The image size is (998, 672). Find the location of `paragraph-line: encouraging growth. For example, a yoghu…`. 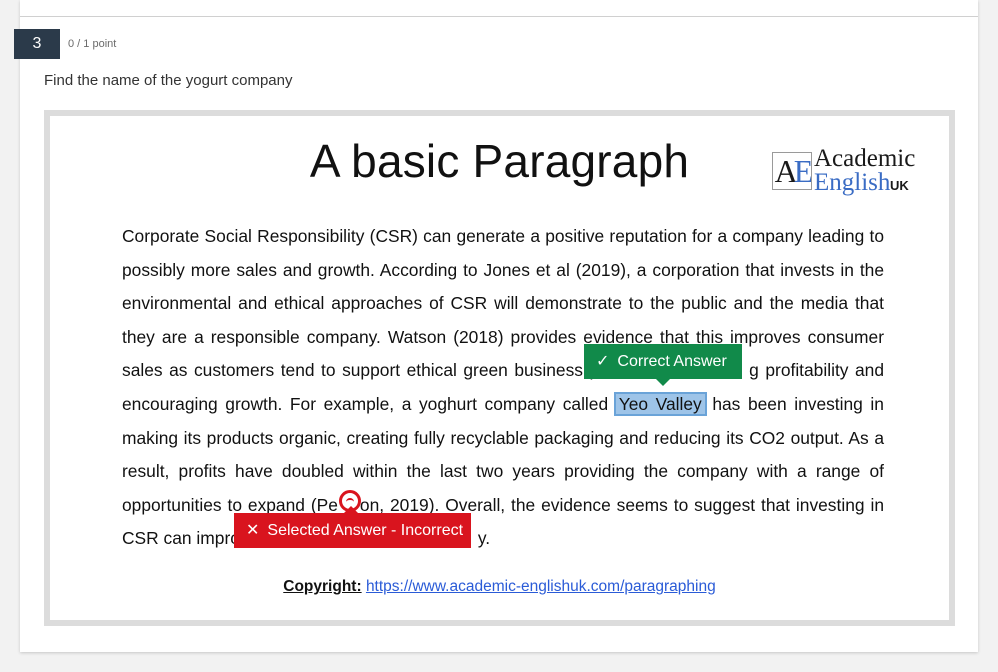

paragraph-line: encouraging growth. For example, a yoghu… is located at coordinates (503, 403).